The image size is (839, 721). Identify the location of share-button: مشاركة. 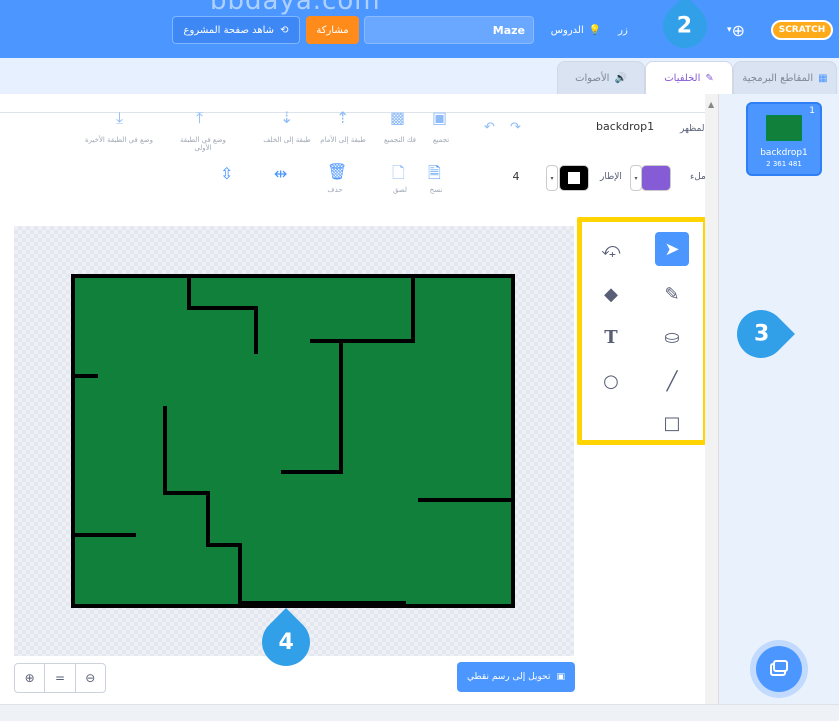
(332, 30).